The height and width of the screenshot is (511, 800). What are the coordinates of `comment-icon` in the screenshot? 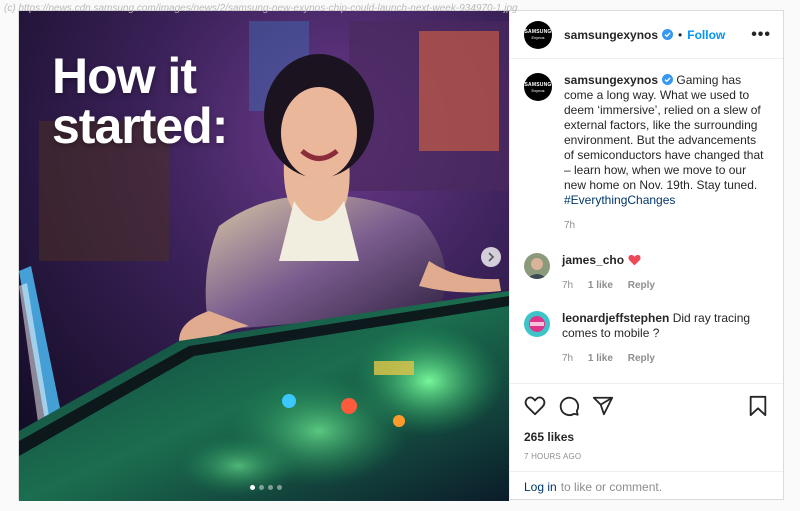 It's located at (569, 406).